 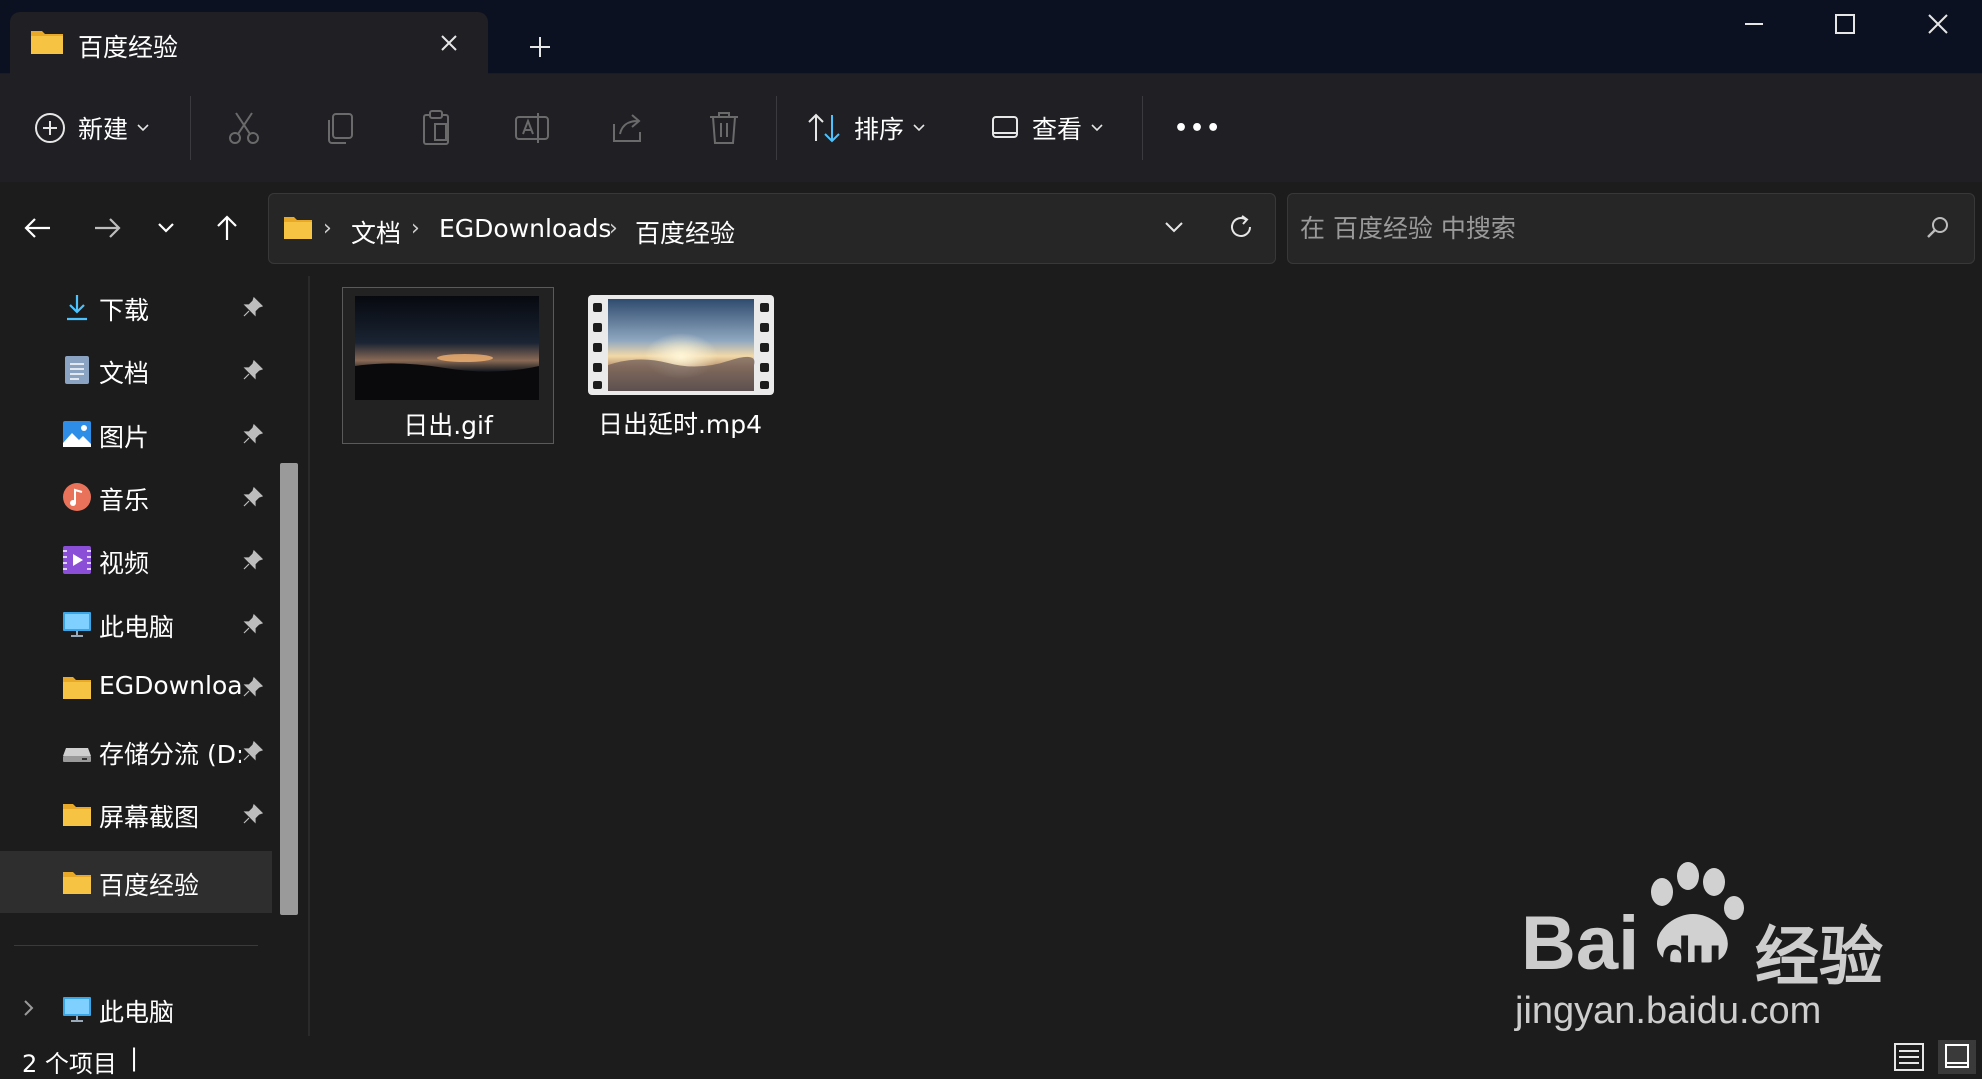 What do you see at coordinates (1174, 227) in the screenshot?
I see `address-history-chevron-icon` at bounding box center [1174, 227].